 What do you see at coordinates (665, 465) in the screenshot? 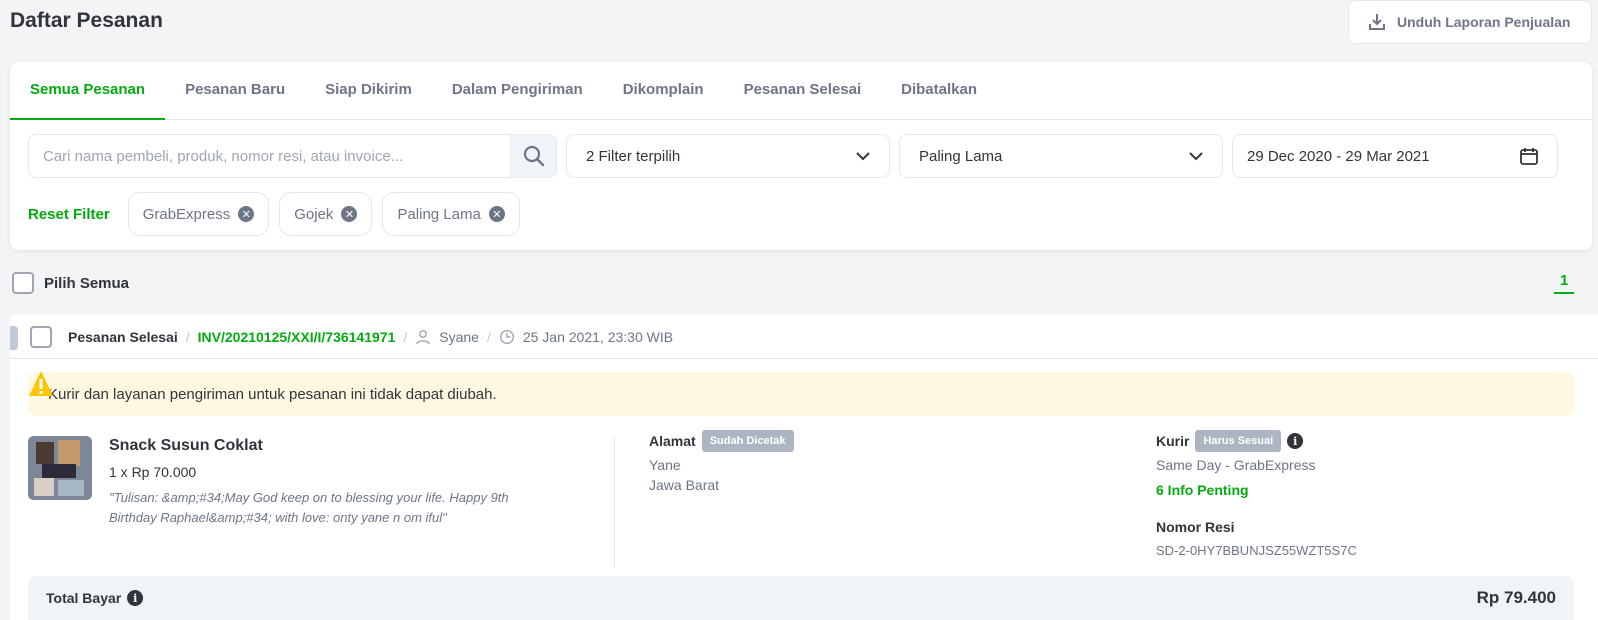
I see `address-name: Yane` at bounding box center [665, 465].